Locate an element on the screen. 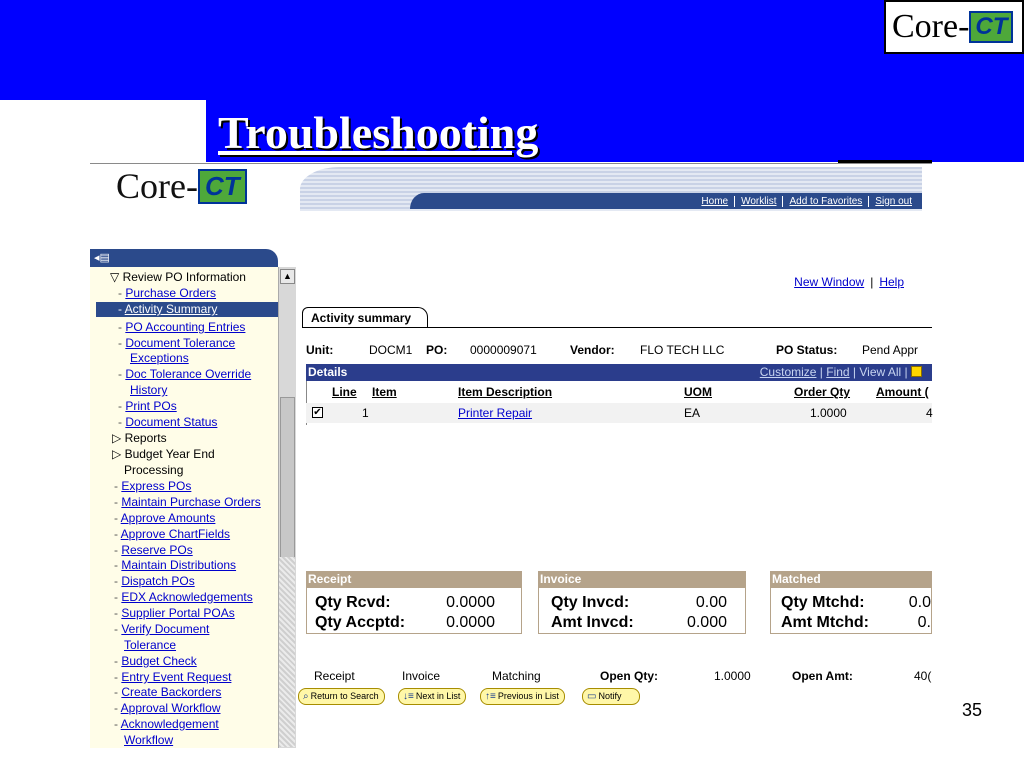 The height and width of the screenshot is (768, 1024). menu-item-maintain-pos: - Maintain Purchase Orders is located at coordinates (187, 502).